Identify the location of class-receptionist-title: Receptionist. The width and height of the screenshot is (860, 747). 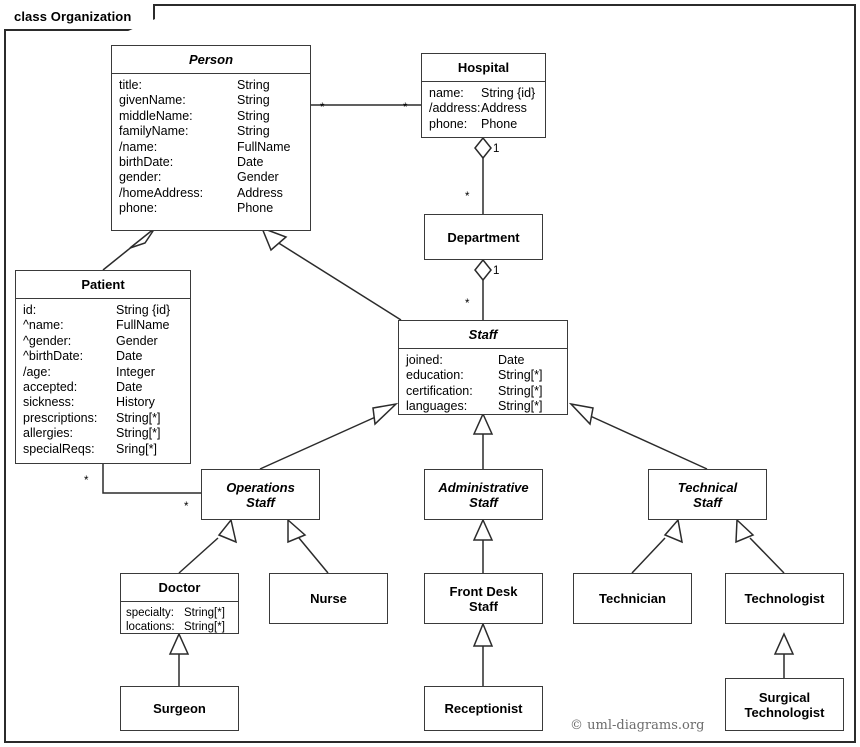
(483, 708).